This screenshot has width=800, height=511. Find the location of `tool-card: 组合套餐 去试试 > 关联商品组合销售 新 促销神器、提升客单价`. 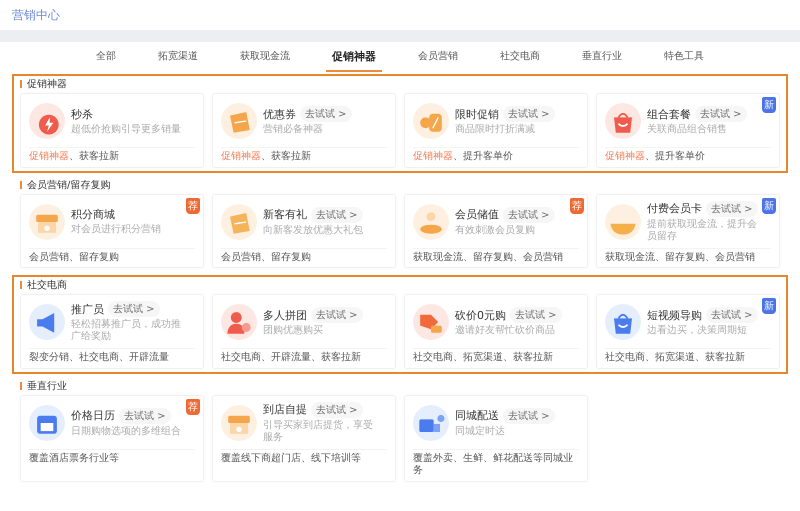

tool-card: 组合套餐 去试试 > 关联商品组合销售 新 促销神器、提升客单价 is located at coordinates (688, 130).